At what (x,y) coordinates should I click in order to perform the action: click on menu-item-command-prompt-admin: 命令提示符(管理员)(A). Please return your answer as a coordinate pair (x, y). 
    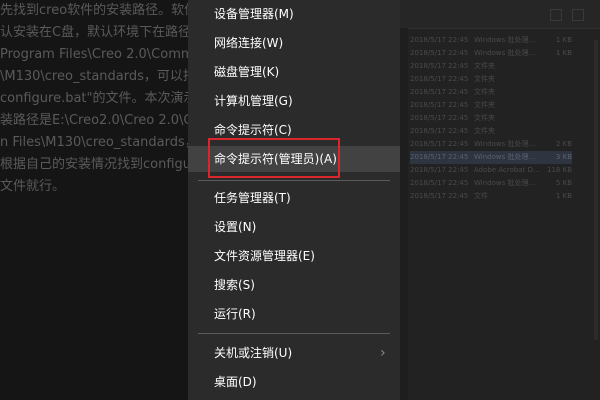
    Looking at the image, I should click on (294, 159).